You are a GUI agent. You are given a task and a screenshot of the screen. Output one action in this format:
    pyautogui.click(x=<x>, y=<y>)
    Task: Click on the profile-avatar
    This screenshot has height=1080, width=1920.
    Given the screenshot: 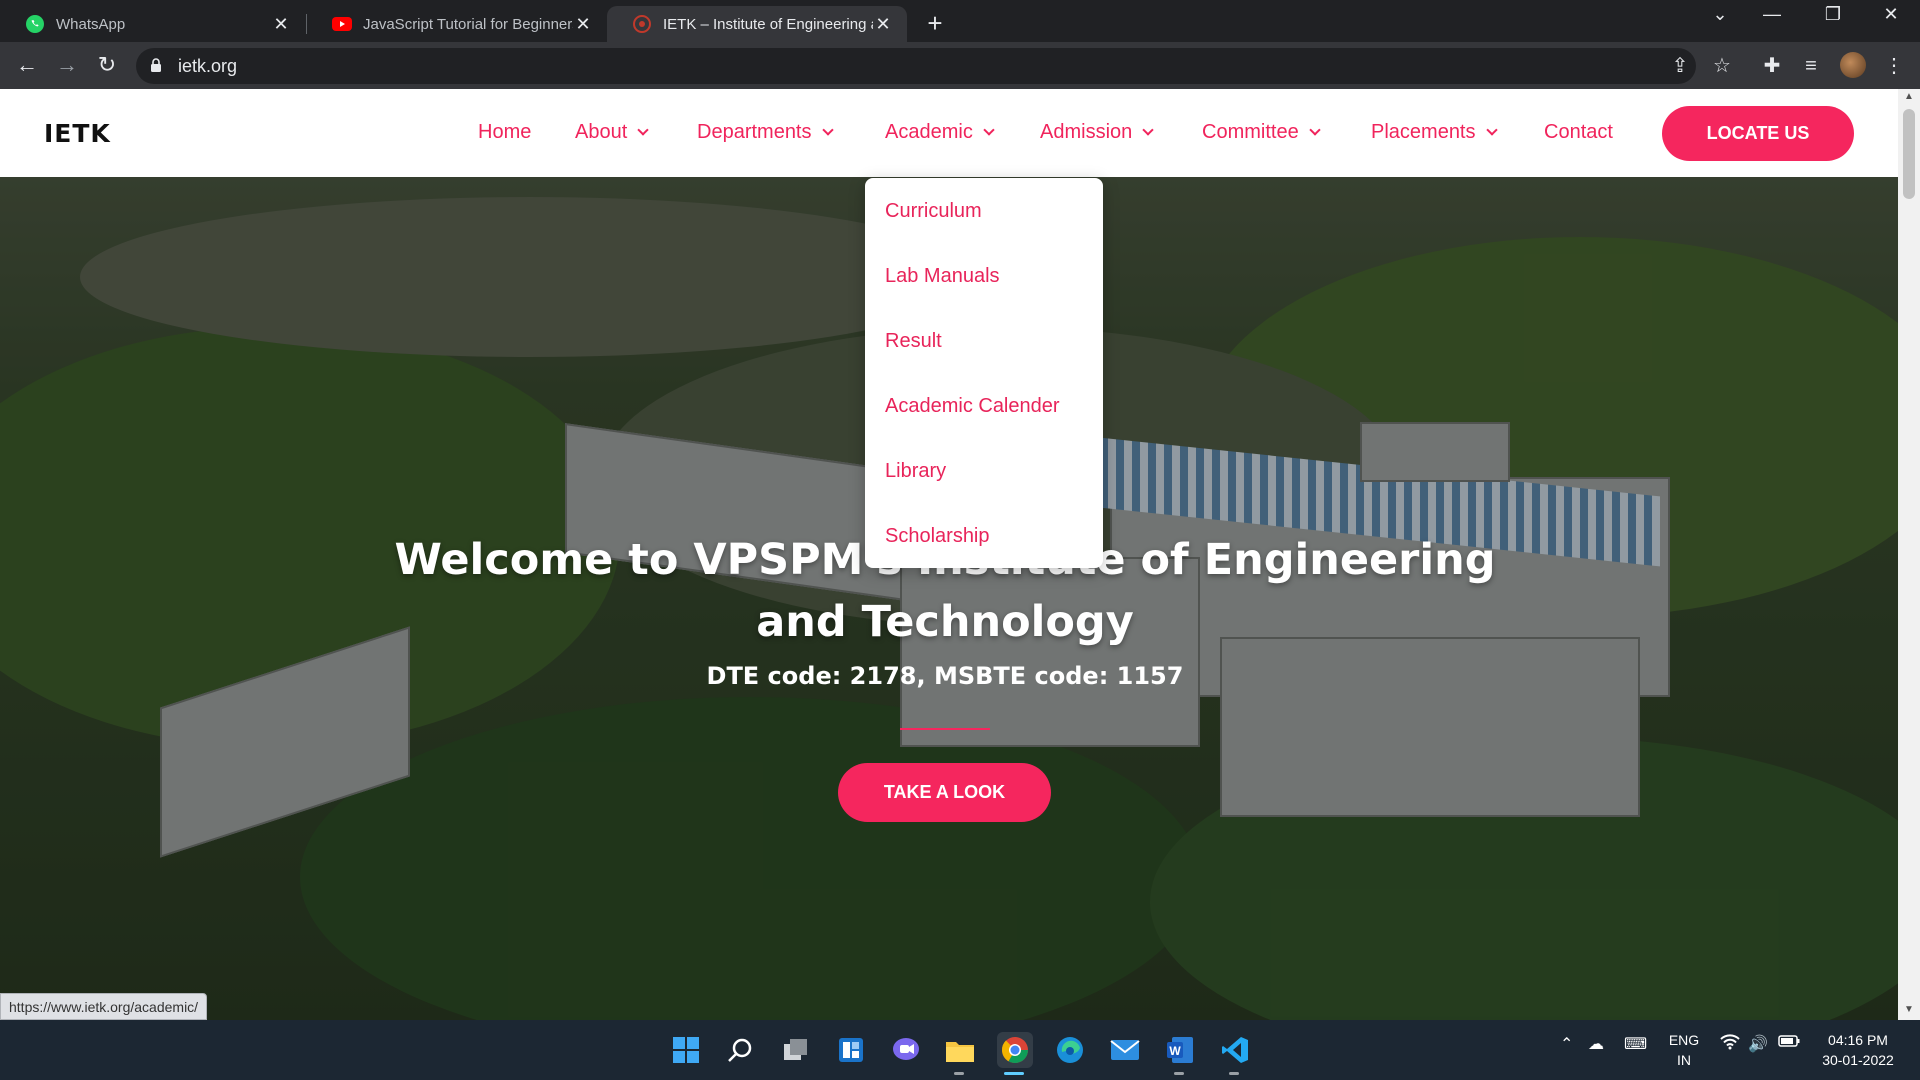 What is the action you would take?
    pyautogui.click(x=1853, y=65)
    